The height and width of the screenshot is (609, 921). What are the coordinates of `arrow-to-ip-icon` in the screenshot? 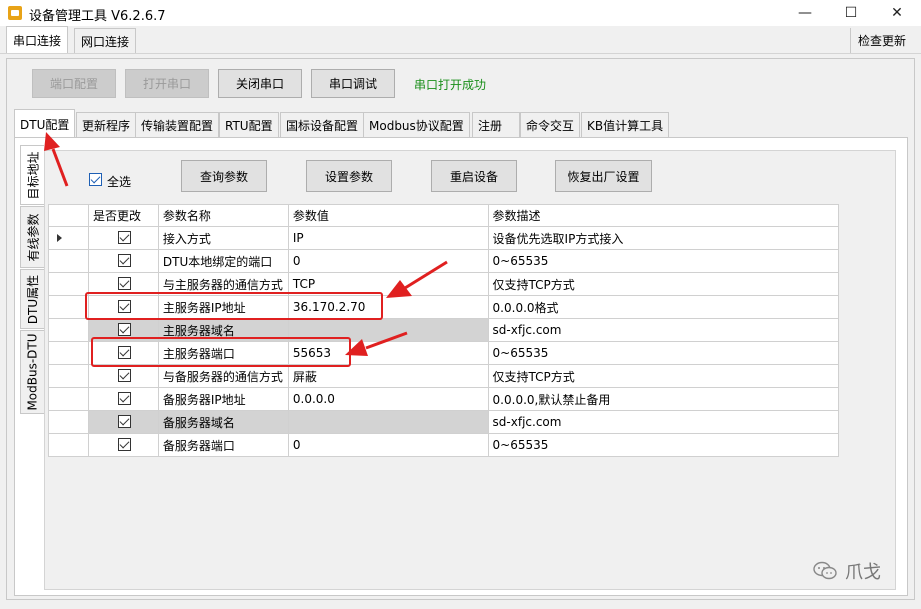 It's located at (417, 279).